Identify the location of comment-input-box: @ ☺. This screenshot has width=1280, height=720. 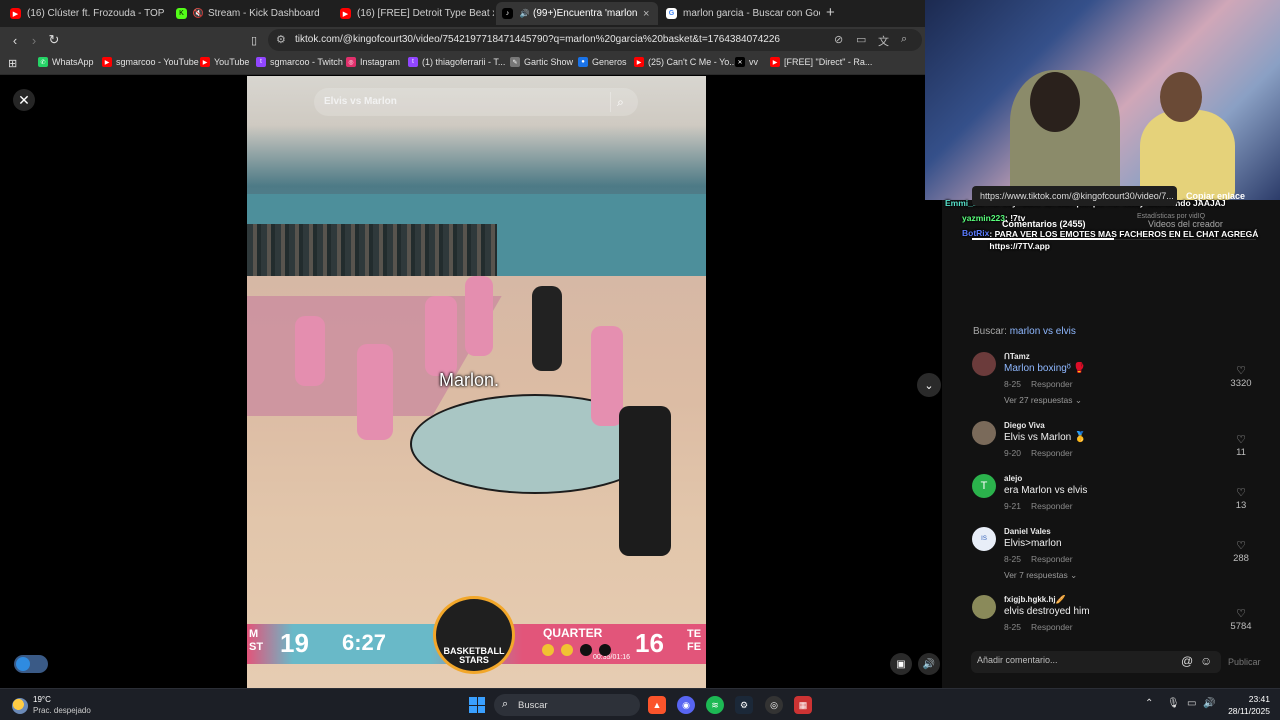
(1096, 662).